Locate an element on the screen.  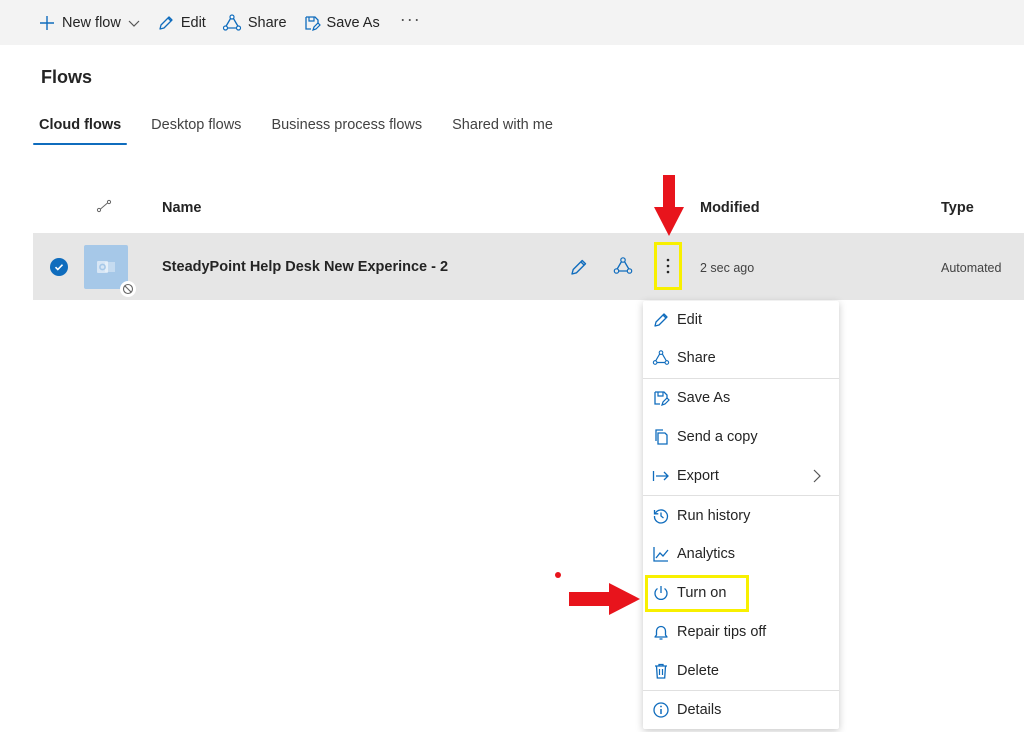
row-checkbox is located at coordinates (59, 267).